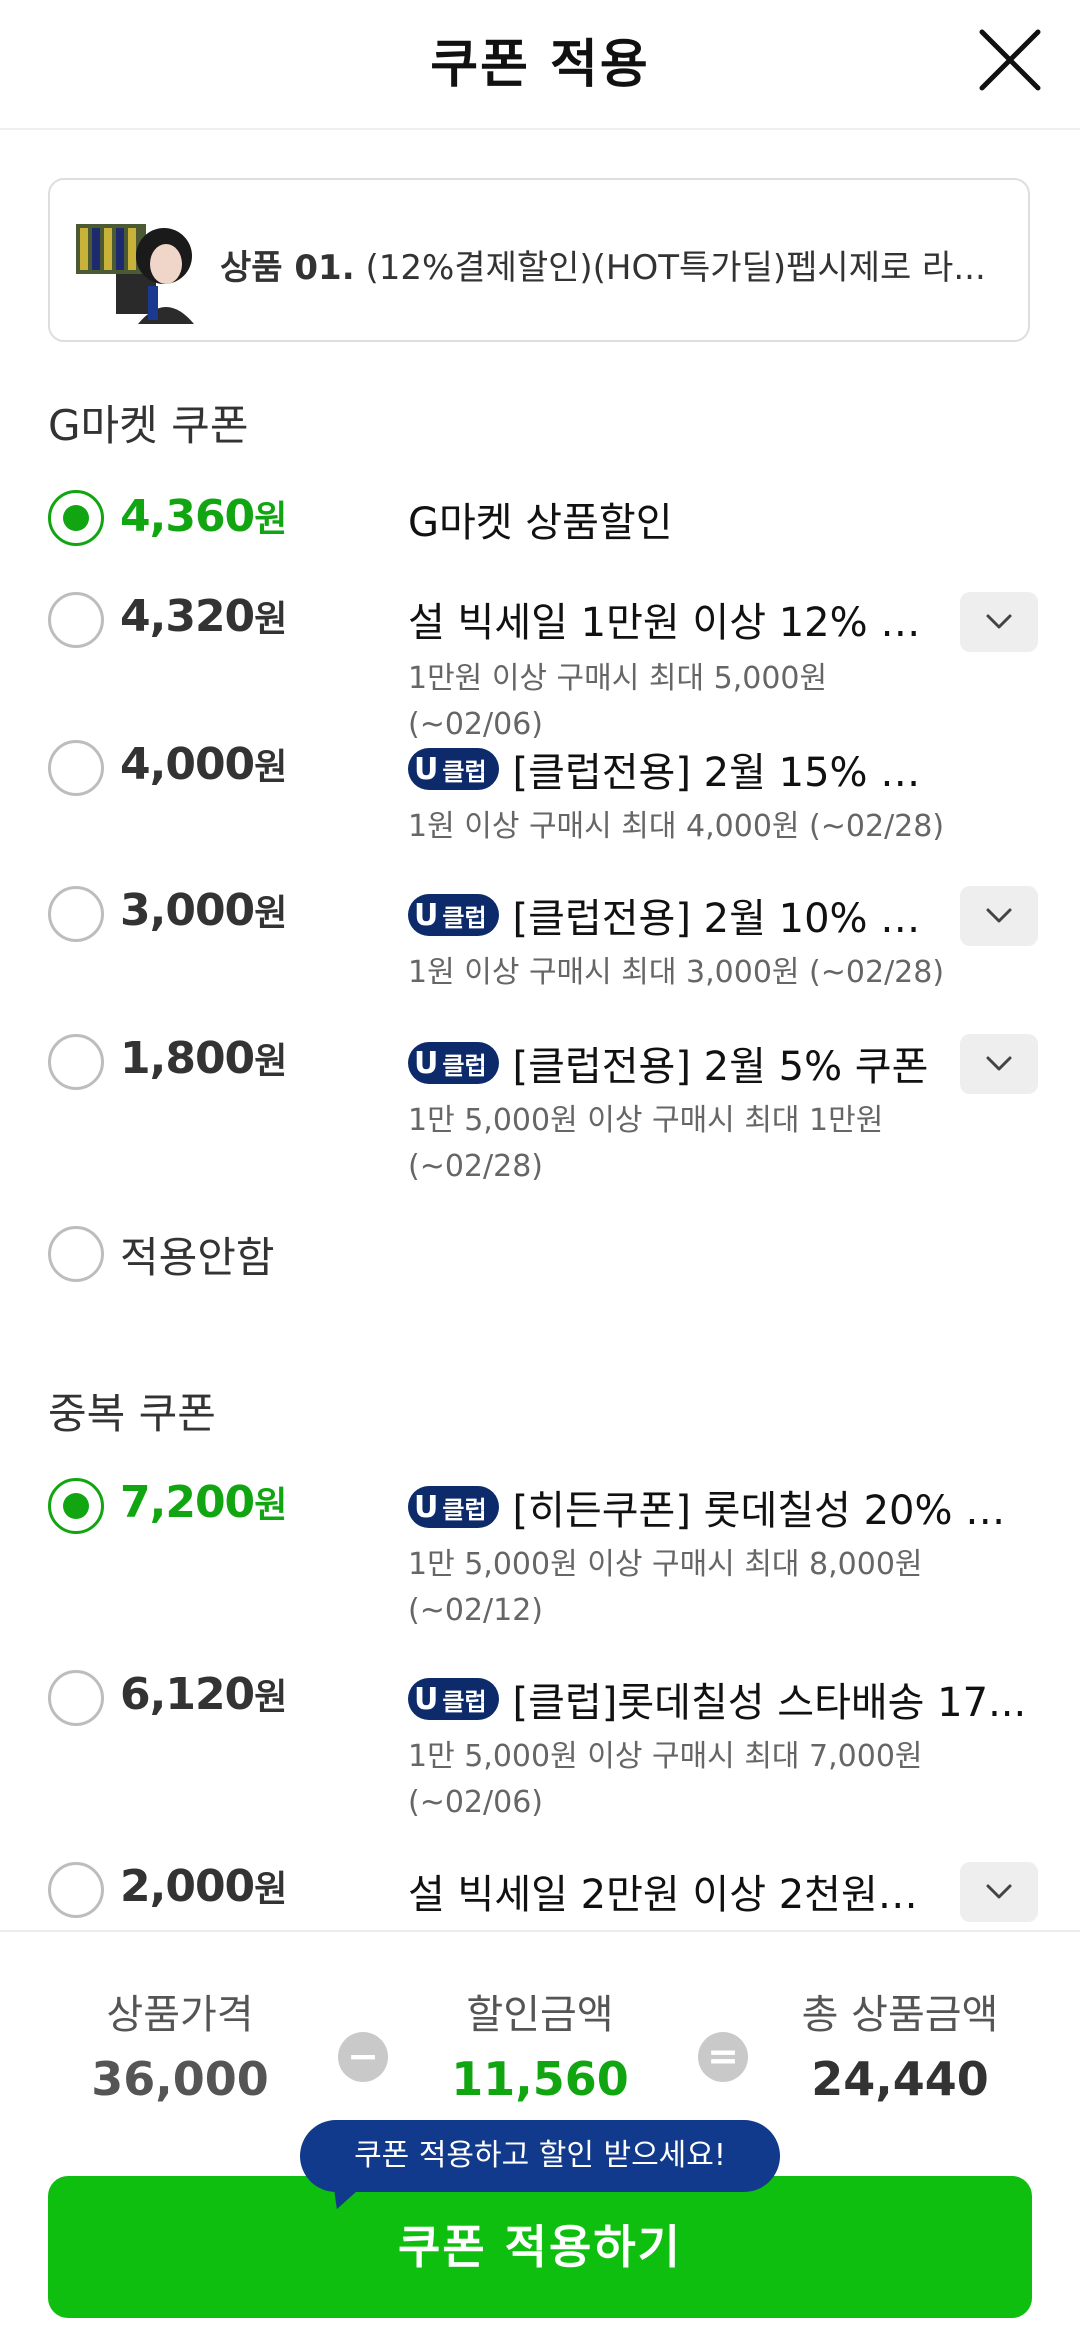  Describe the element at coordinates (203, 1058) in the screenshot. I see `coupon-amount: 1,800원` at that location.